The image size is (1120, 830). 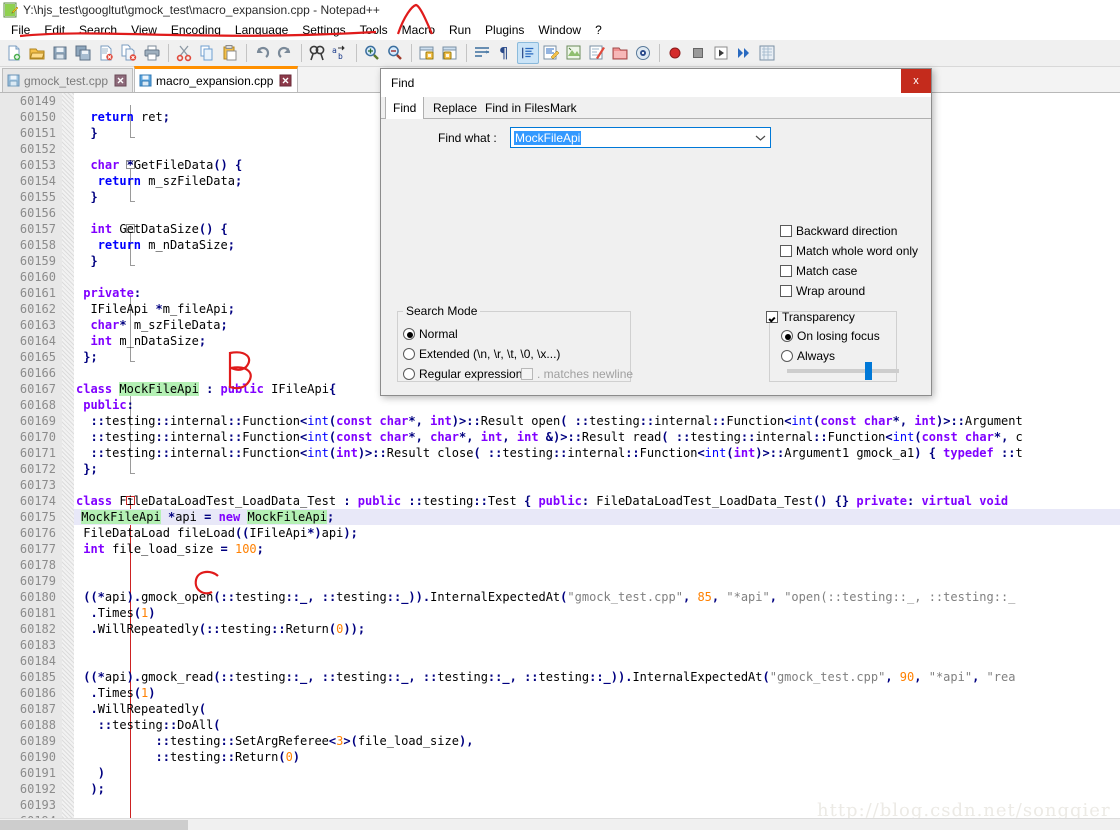 I want to click on redo-icon, so click(x=285, y=53).